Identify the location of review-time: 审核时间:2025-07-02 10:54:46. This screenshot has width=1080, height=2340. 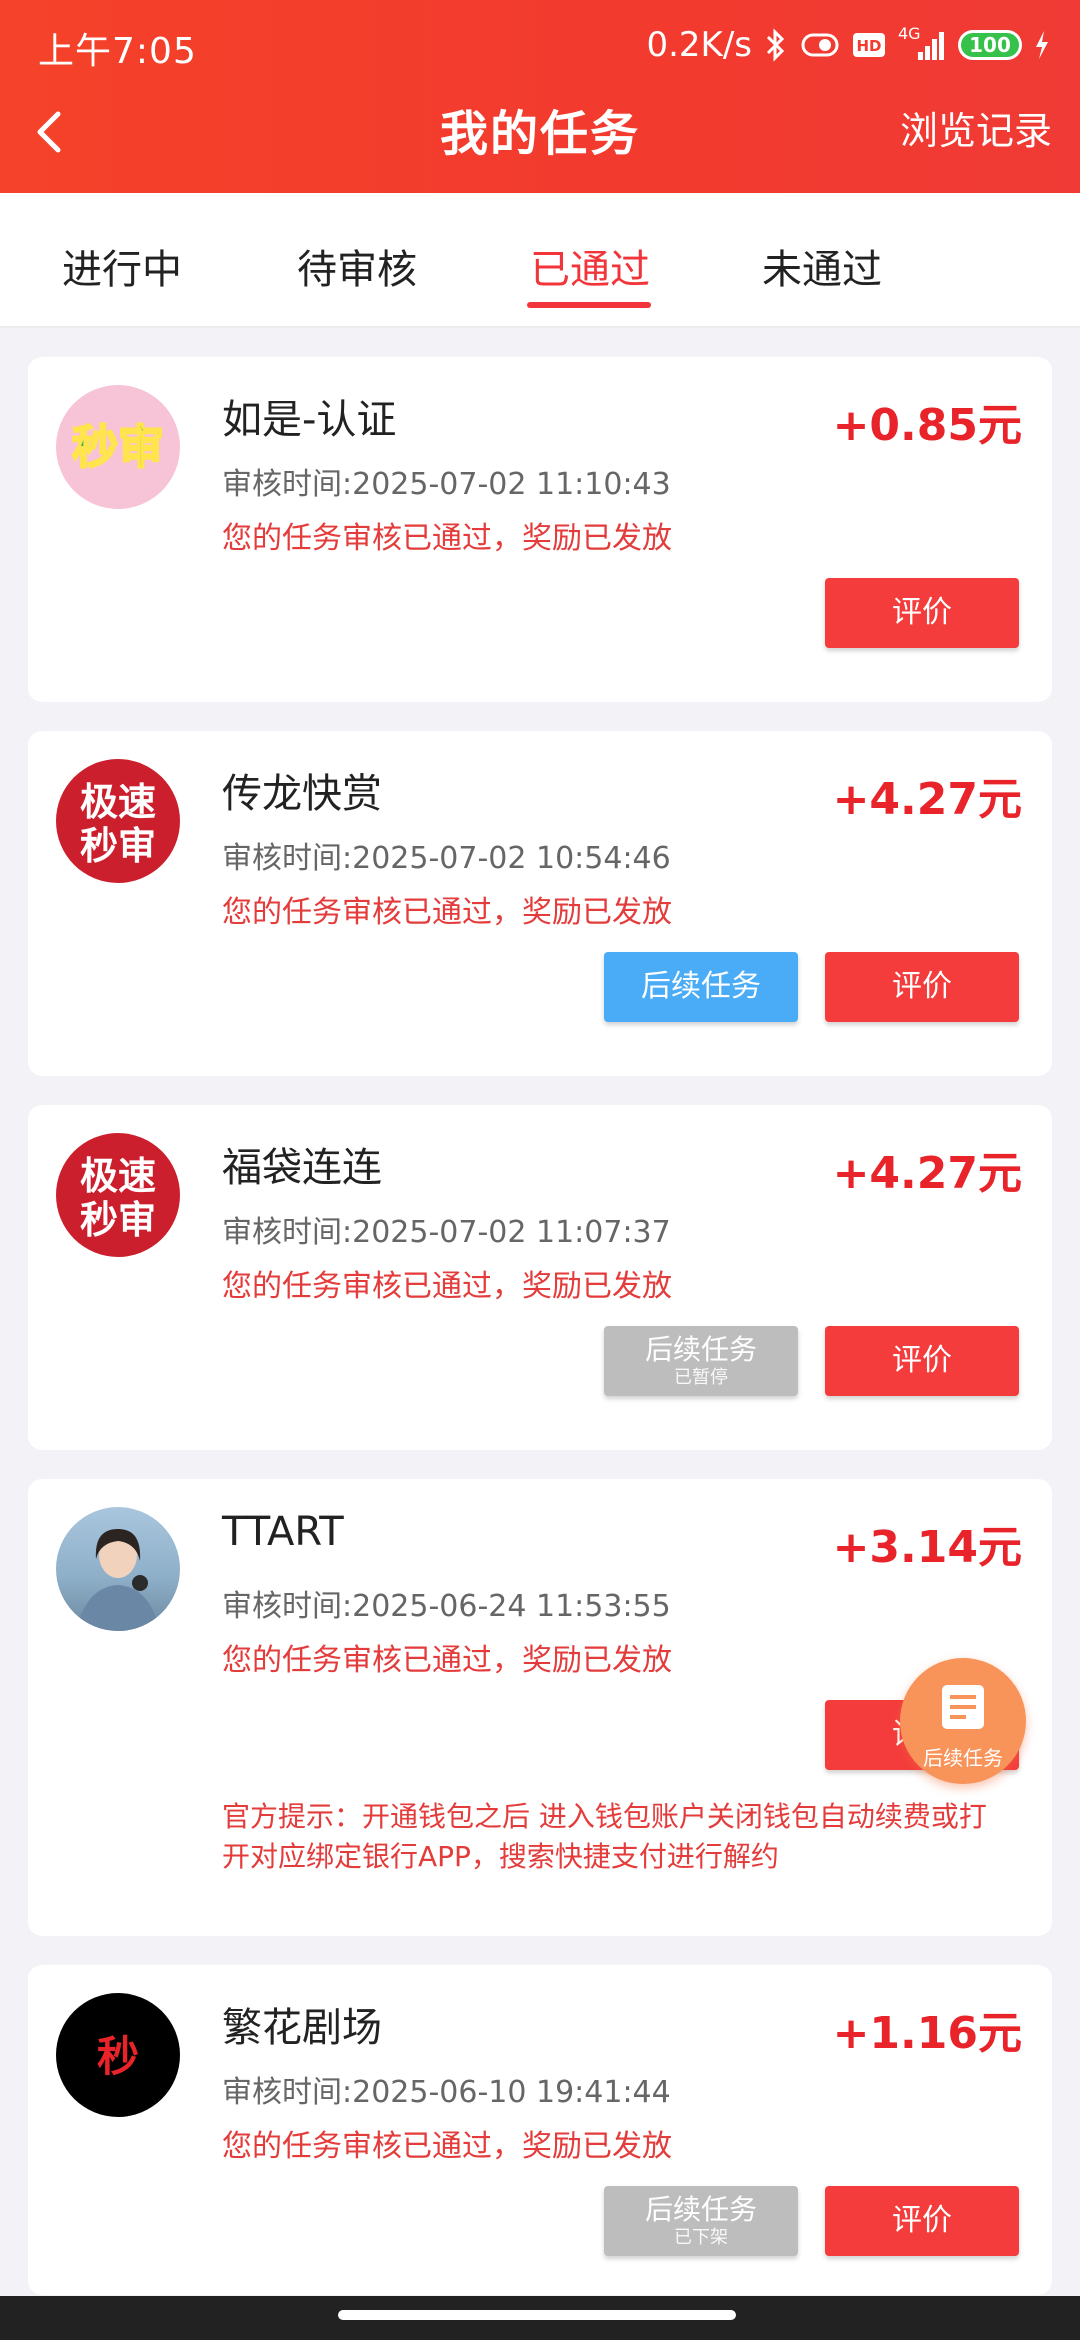
(446, 858).